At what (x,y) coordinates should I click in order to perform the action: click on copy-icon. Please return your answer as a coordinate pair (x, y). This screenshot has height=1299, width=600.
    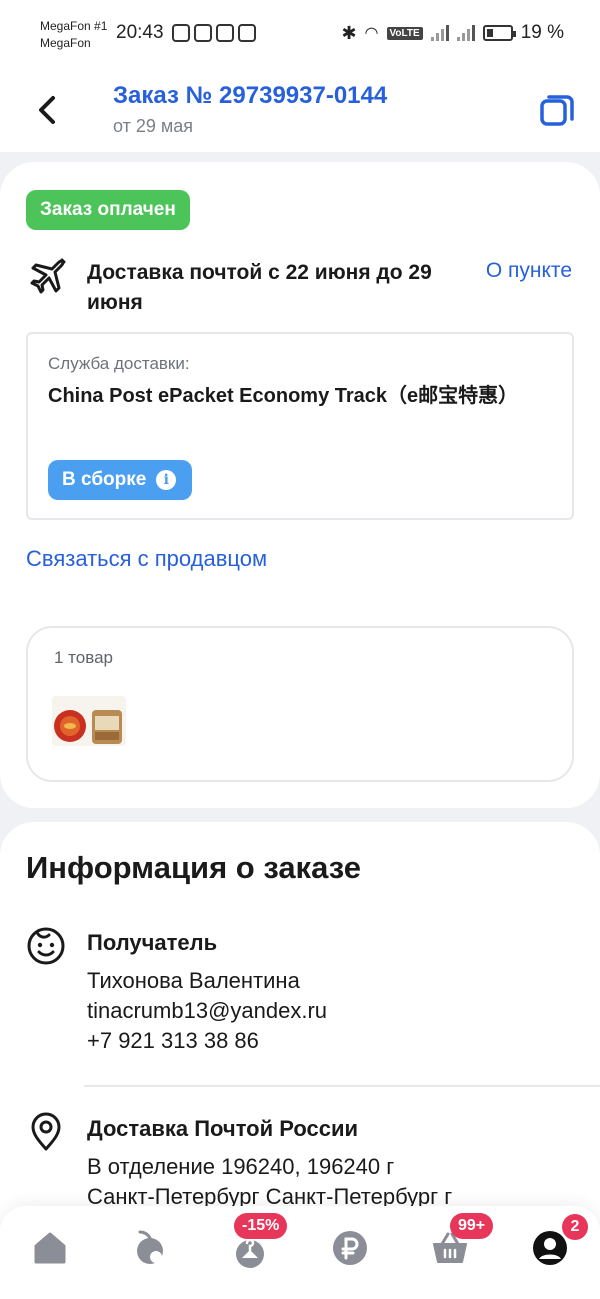
    Looking at the image, I should click on (557, 110).